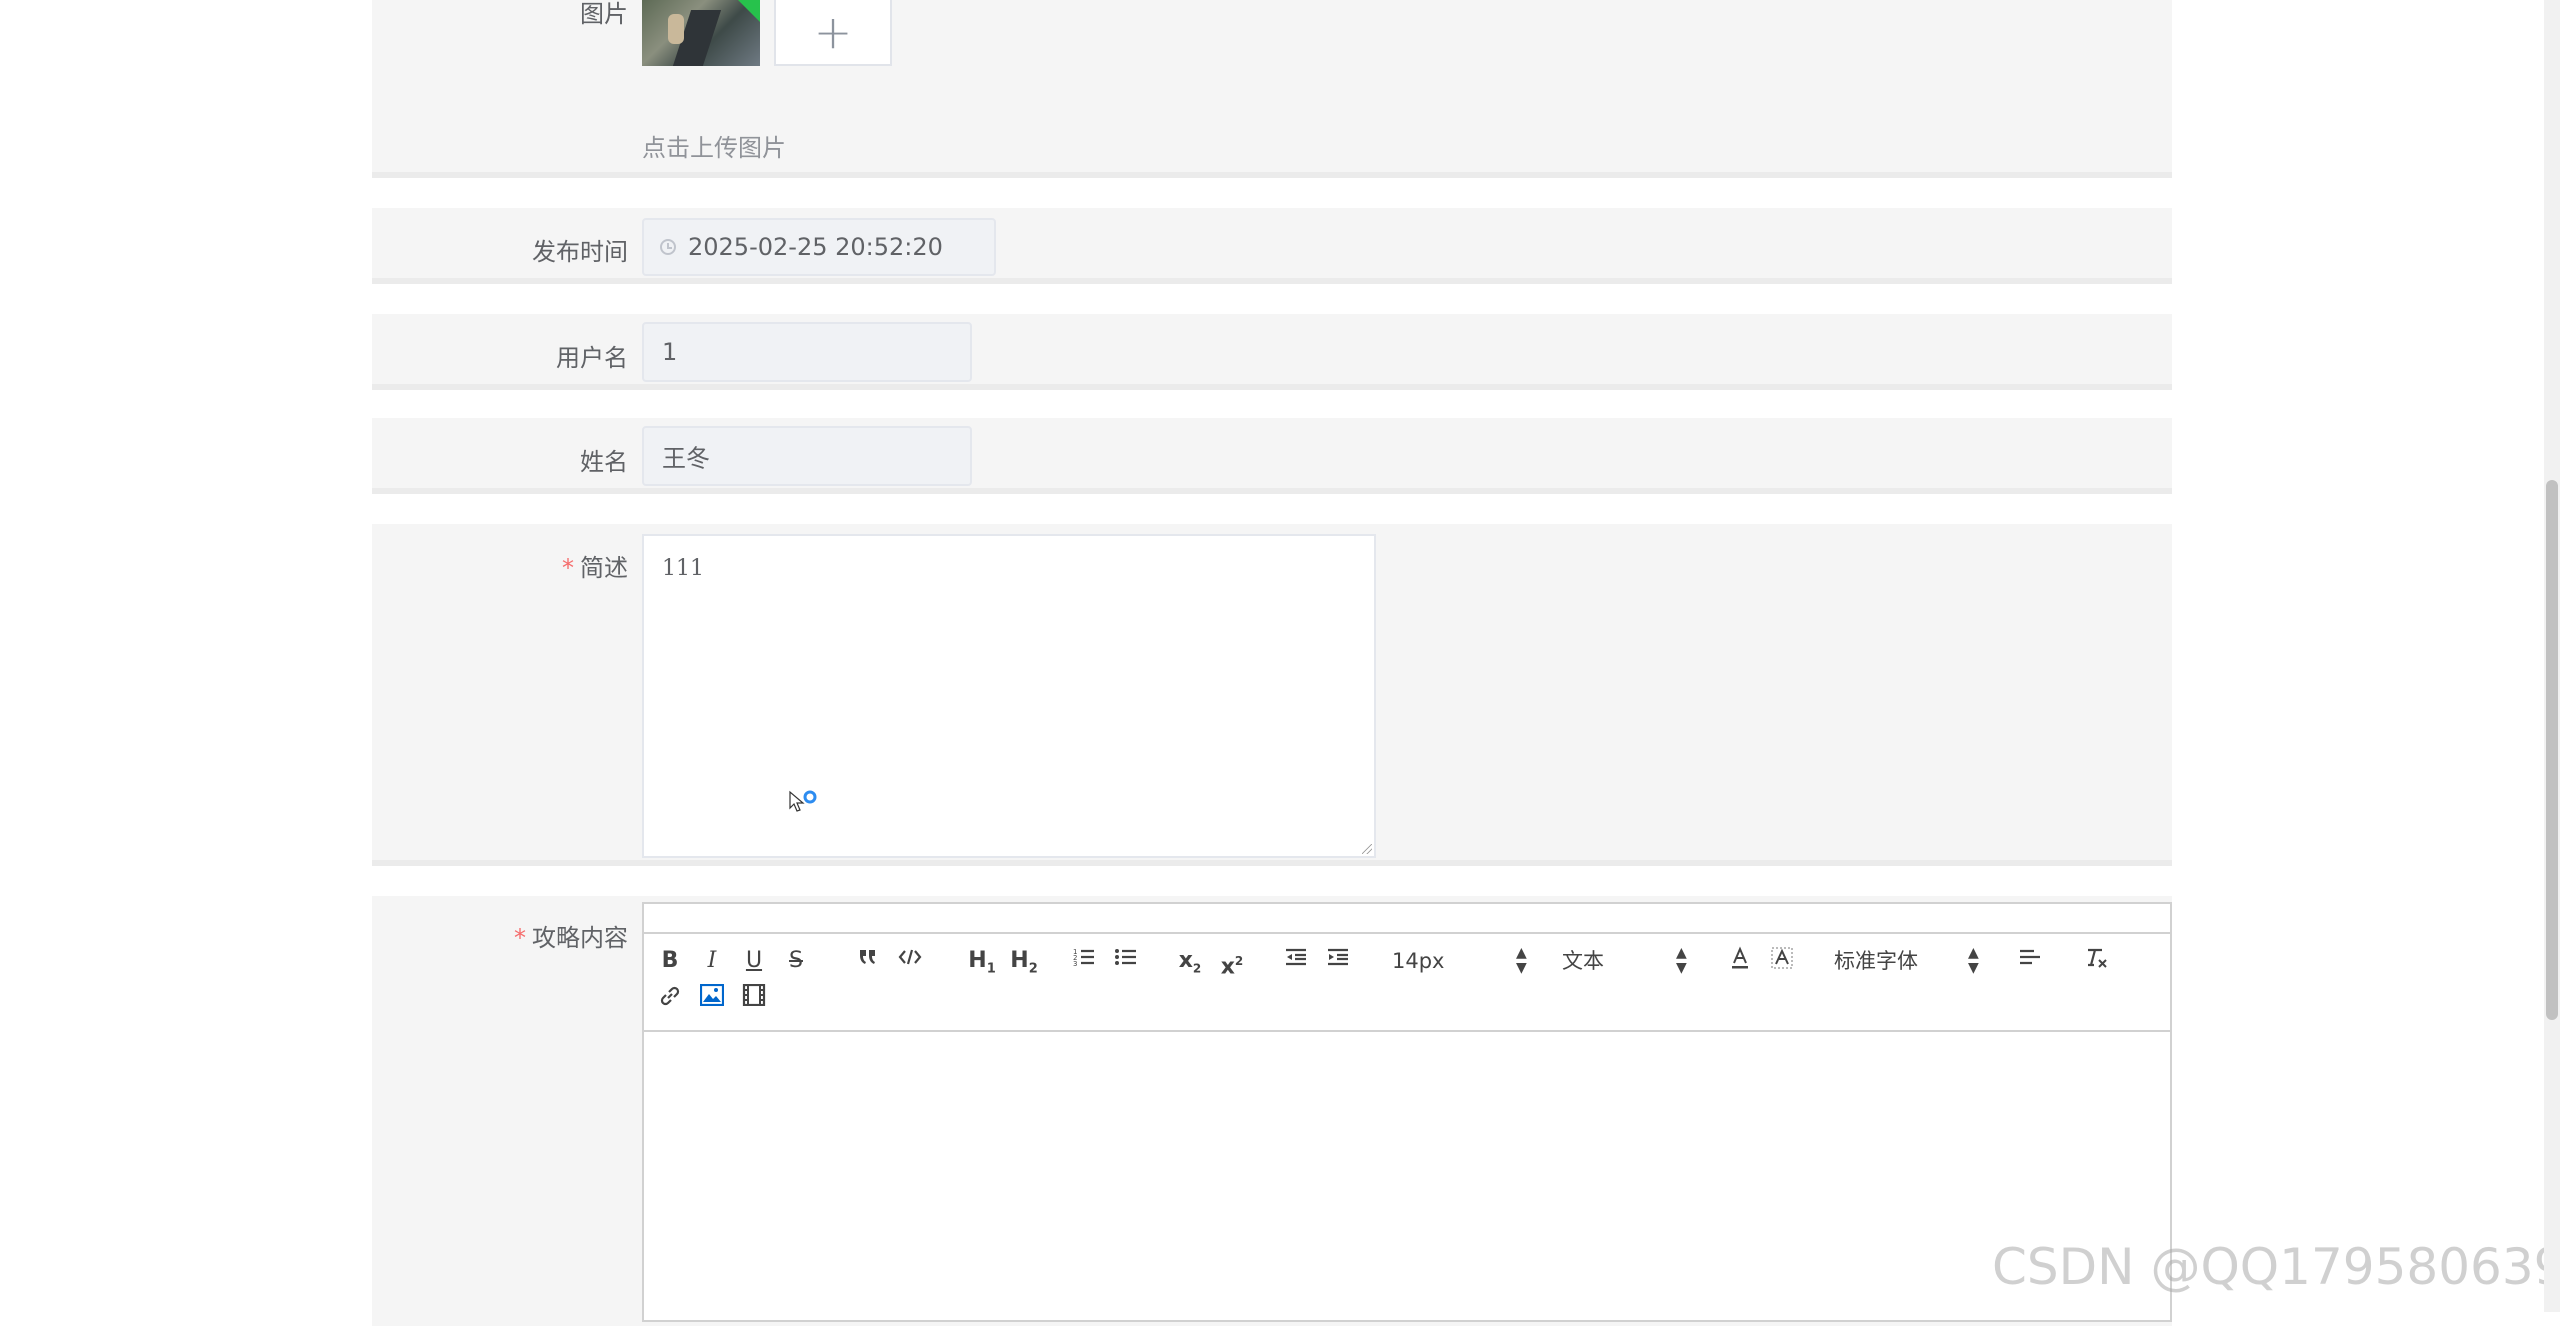 The image size is (2560, 1326). Describe the element at coordinates (668, 247) in the screenshot. I see `clock-icon` at that location.